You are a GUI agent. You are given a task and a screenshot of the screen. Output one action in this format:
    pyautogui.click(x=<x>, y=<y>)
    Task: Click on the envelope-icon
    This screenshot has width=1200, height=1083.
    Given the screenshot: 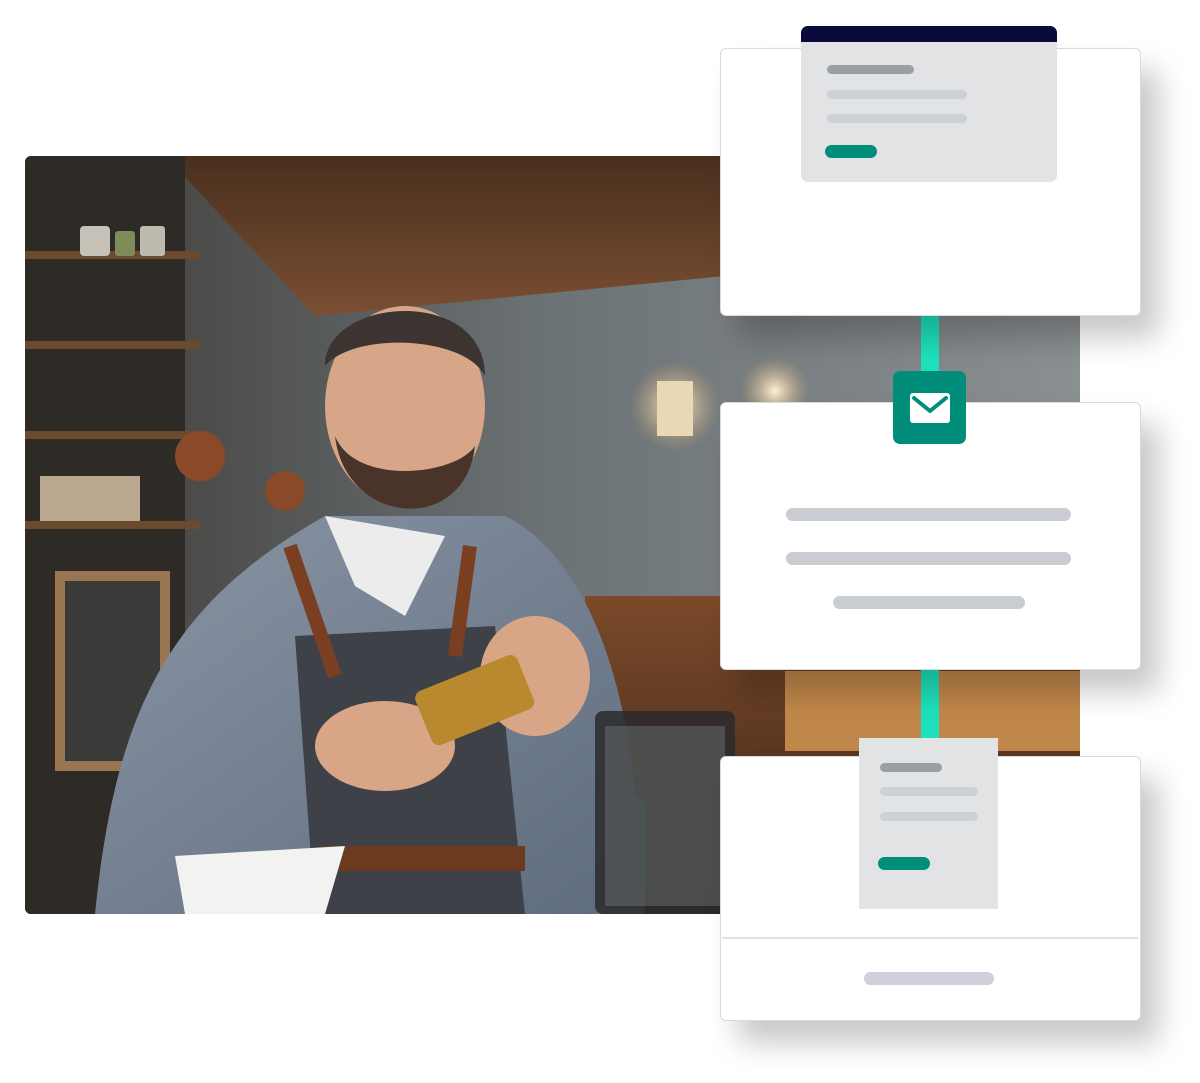 What is the action you would take?
    pyautogui.click(x=929, y=407)
    